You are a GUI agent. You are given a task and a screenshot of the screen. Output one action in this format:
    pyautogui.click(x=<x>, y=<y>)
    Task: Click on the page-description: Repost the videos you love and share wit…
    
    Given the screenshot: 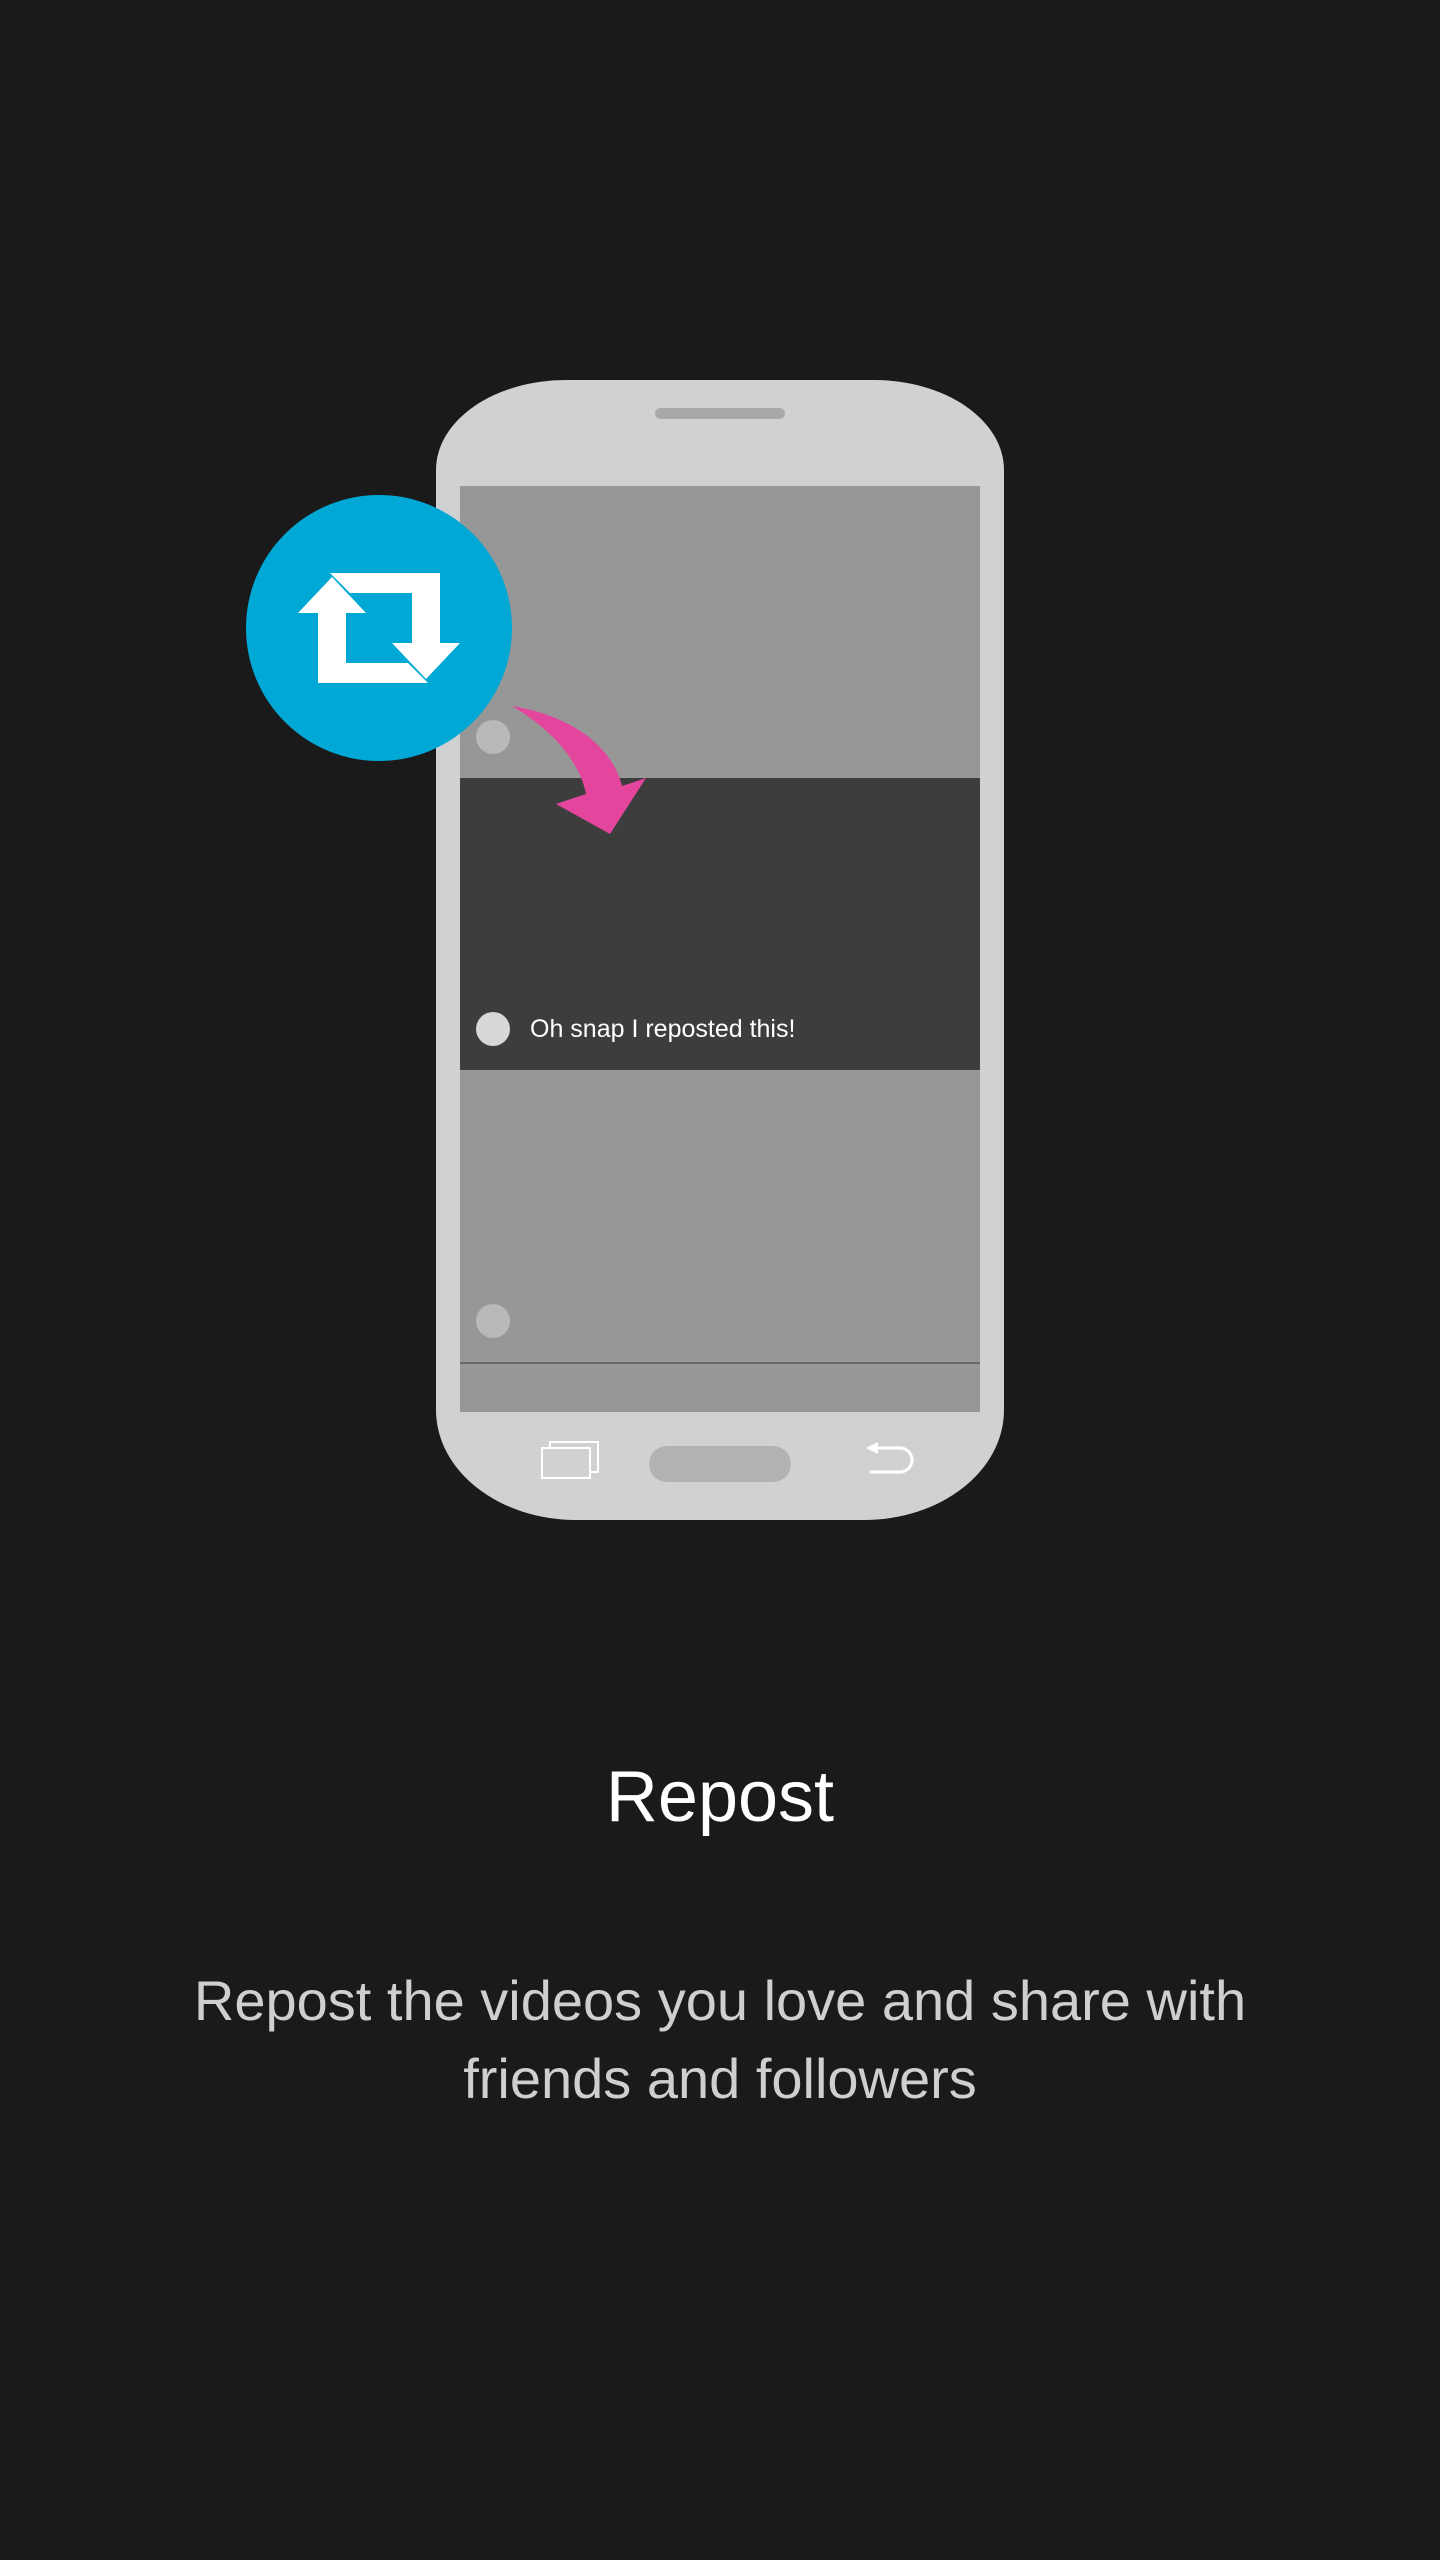 What is the action you would take?
    pyautogui.click(x=720, y=2039)
    